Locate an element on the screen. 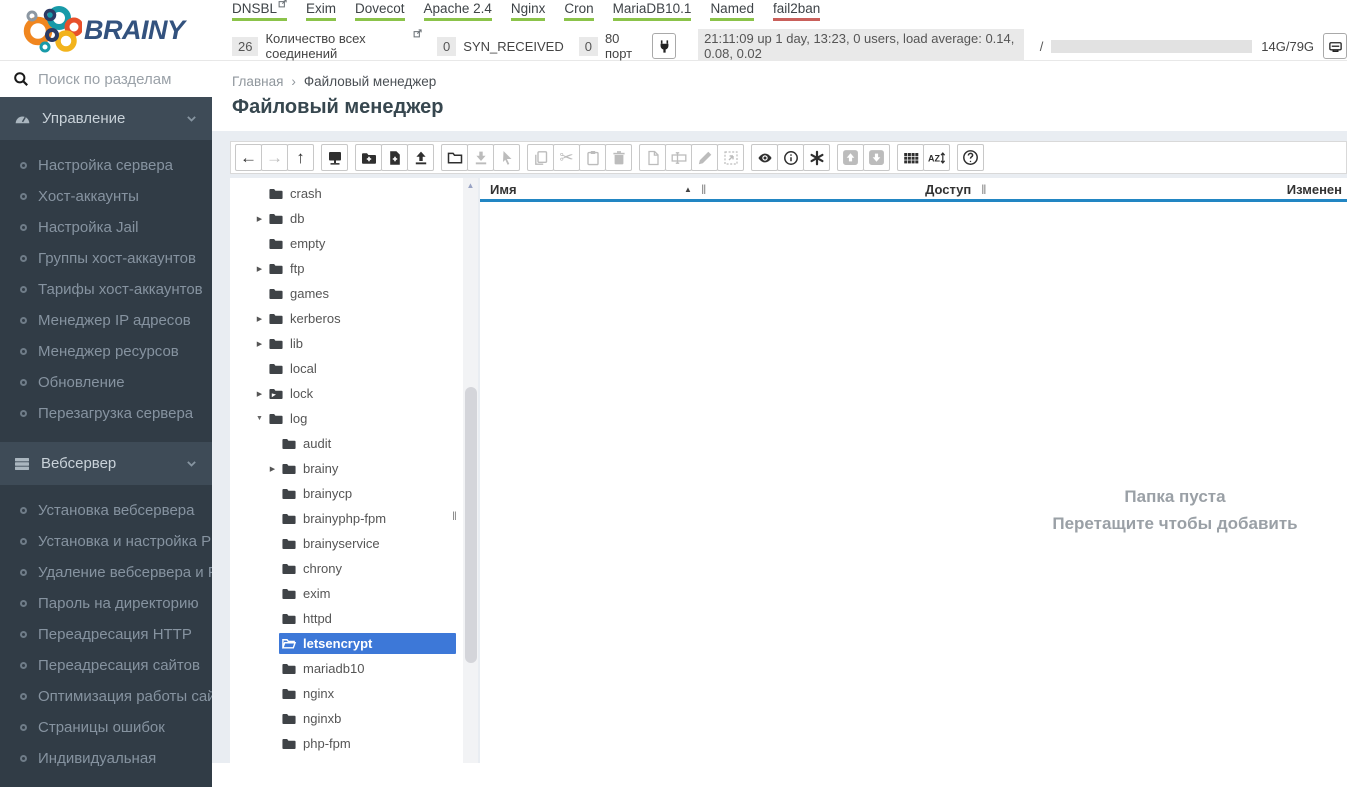 This screenshot has width=1347, height=787. extract-button is located at coordinates (730, 157).